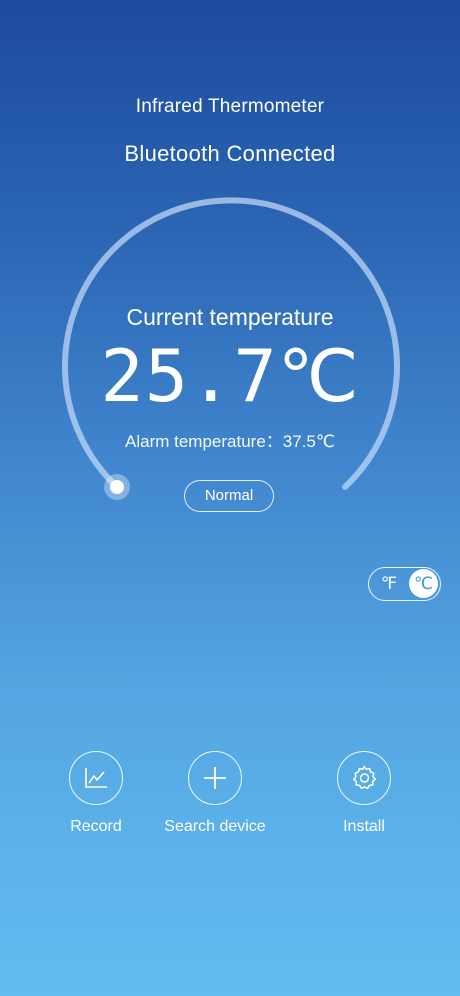 The height and width of the screenshot is (996, 460). I want to click on search-device-label: Search device, so click(215, 826).